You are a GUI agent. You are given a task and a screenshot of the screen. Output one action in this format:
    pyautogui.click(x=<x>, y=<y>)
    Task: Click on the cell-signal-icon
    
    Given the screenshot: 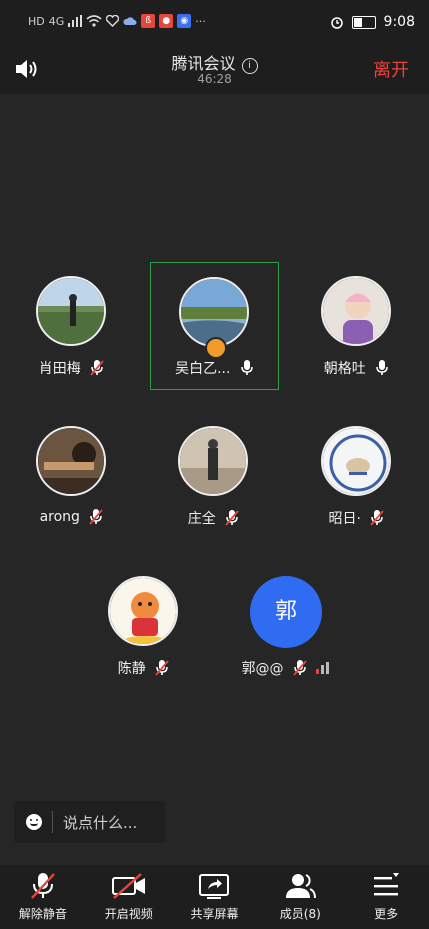 What is the action you would take?
    pyautogui.click(x=75, y=21)
    